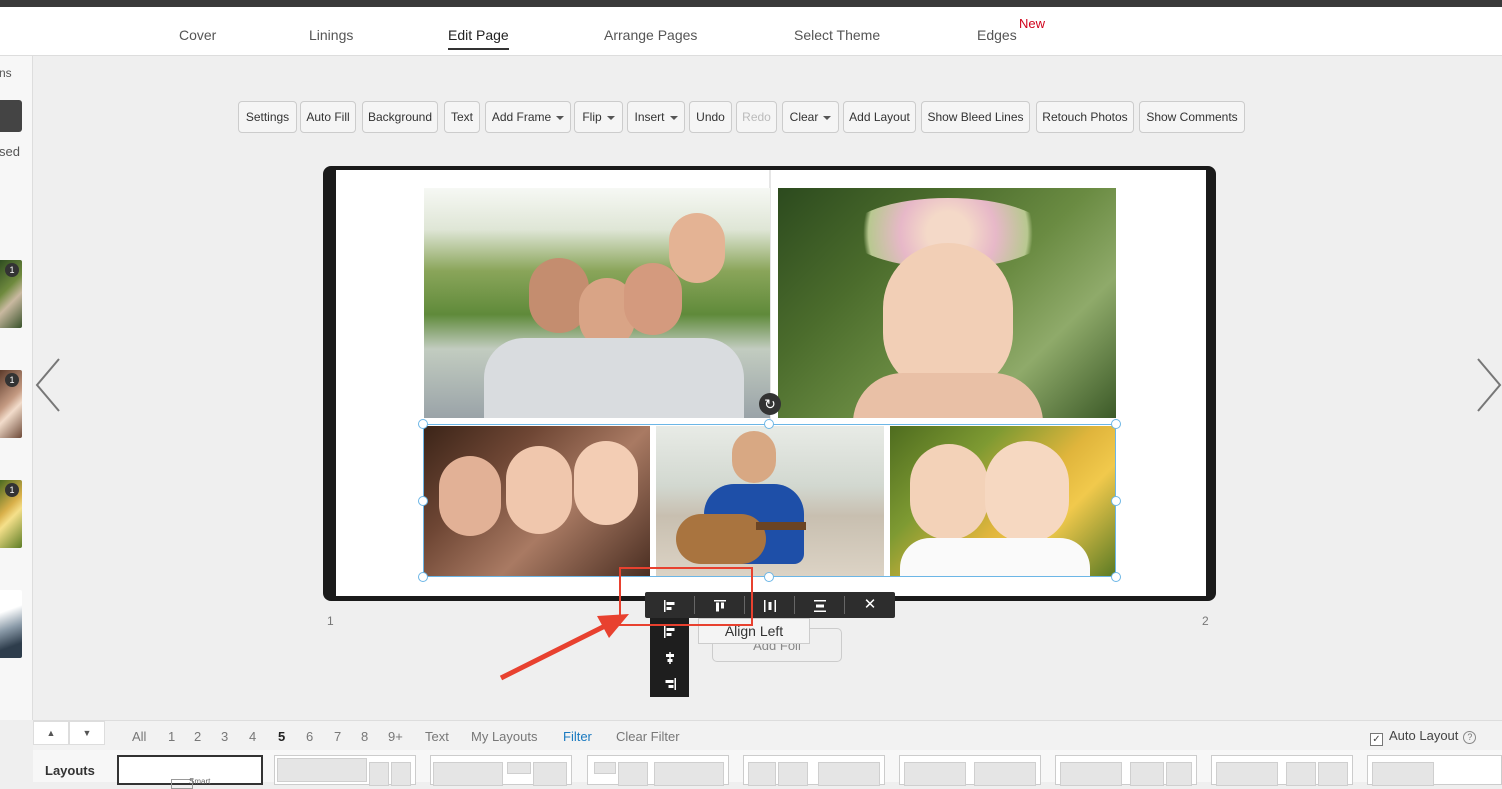 The width and height of the screenshot is (1502, 789). I want to click on filter-3: 3, so click(224, 736).